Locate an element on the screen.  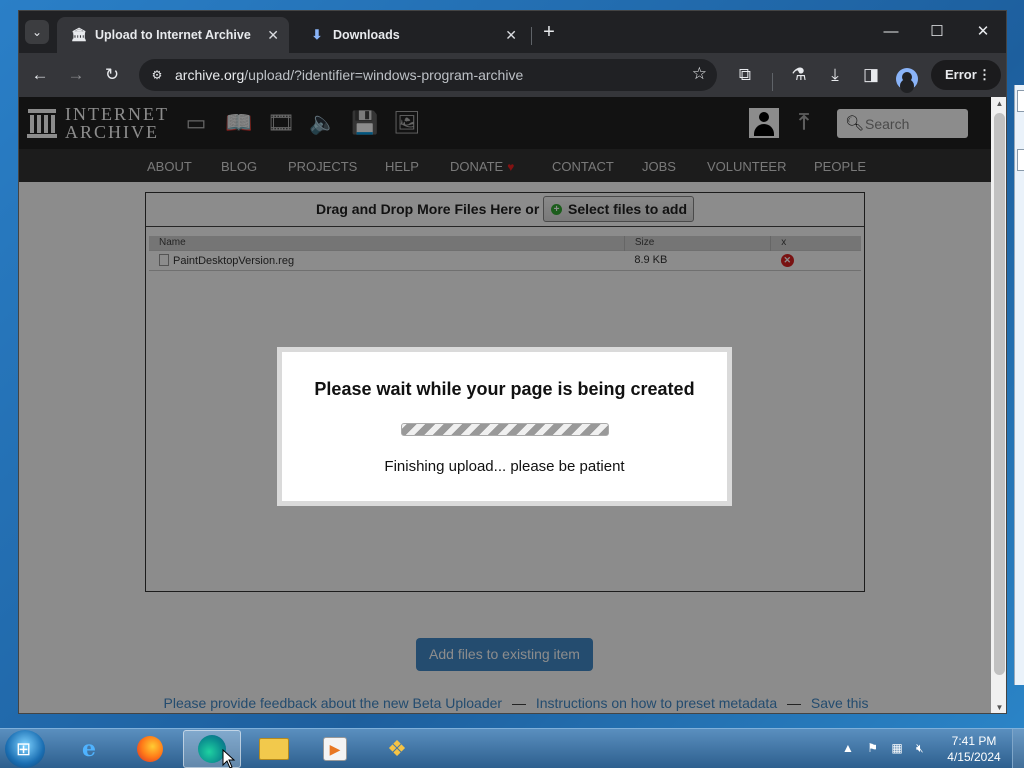
file-explorer-icon is located at coordinates (274, 749).